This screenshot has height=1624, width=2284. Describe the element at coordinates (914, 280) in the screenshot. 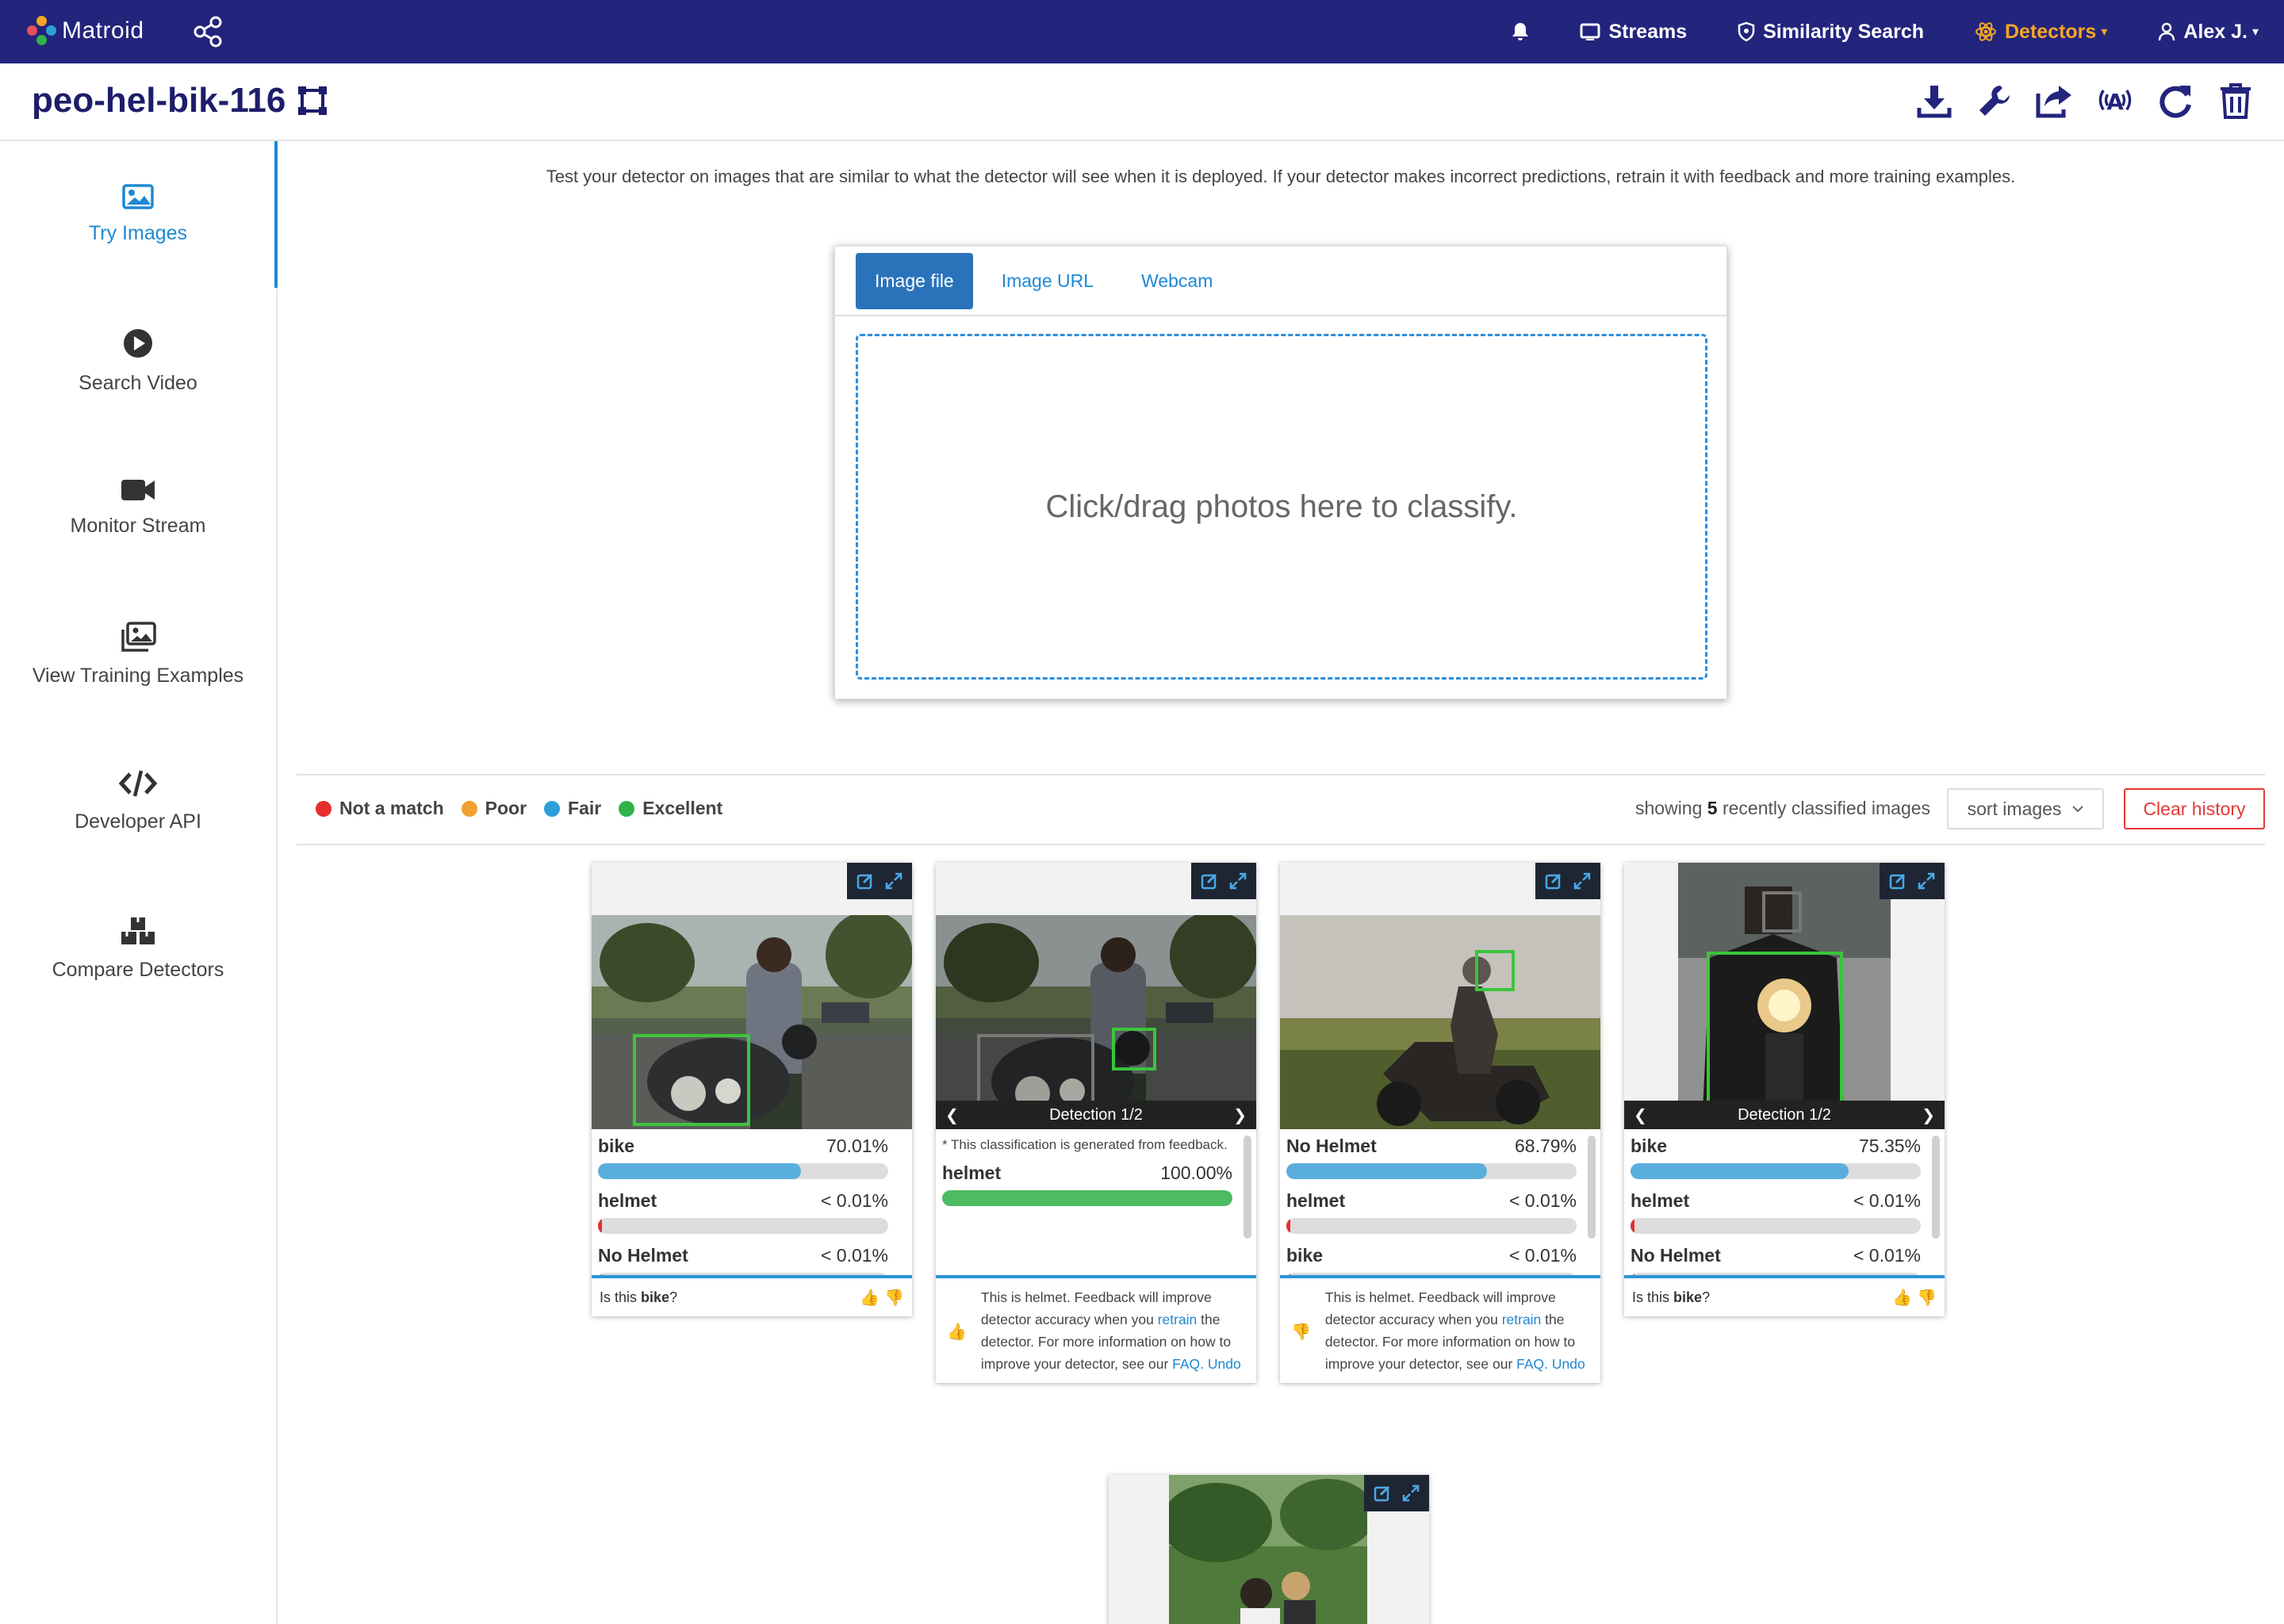

I see `tab-image-file: Image file` at that location.